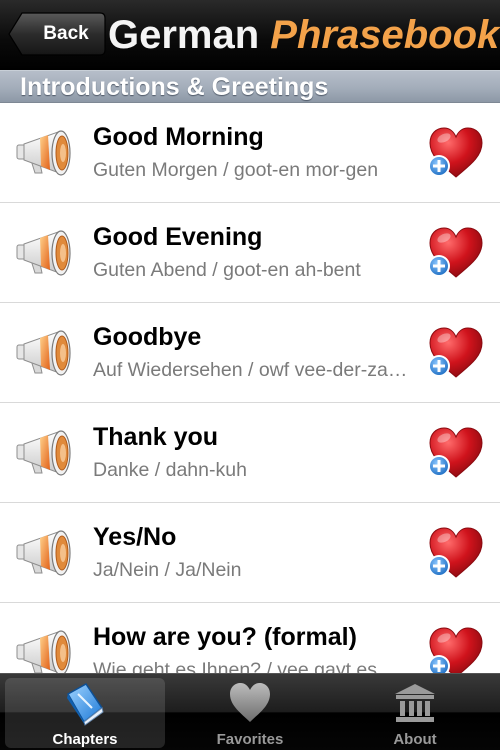 This screenshot has height=750, width=500. What do you see at coordinates (415, 703) in the screenshot?
I see `building-icon` at bounding box center [415, 703].